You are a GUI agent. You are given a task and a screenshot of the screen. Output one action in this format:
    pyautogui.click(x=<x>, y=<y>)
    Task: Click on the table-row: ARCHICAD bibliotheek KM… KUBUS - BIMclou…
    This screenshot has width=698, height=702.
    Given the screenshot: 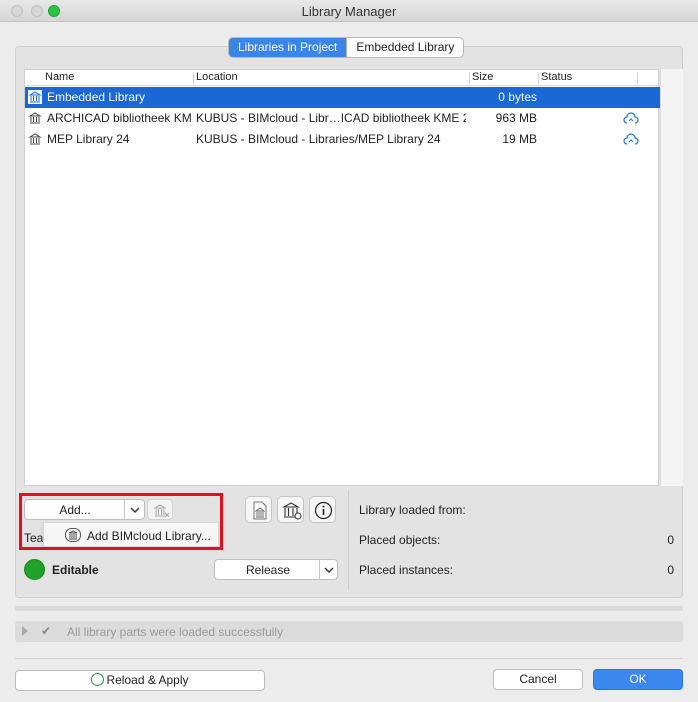 What is the action you would take?
    pyautogui.click(x=342, y=118)
    